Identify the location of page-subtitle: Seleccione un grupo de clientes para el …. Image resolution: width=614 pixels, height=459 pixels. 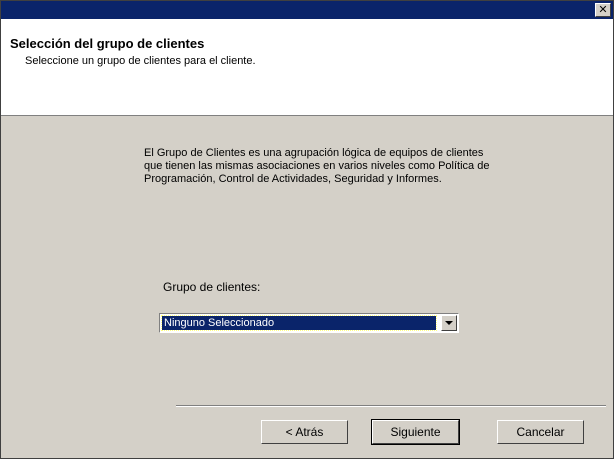
(140, 61).